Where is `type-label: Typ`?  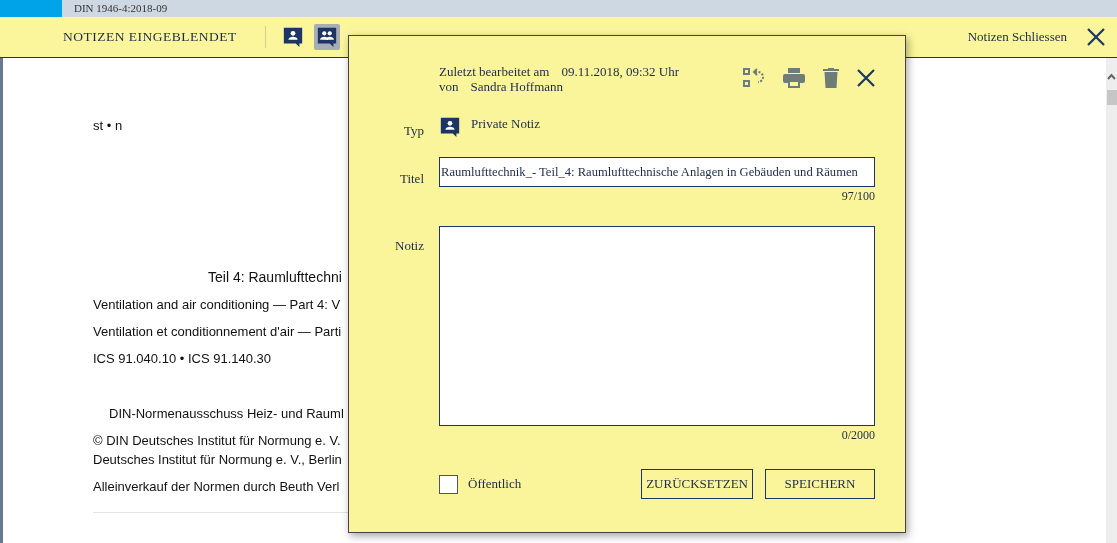
type-label: Typ is located at coordinates (413, 131).